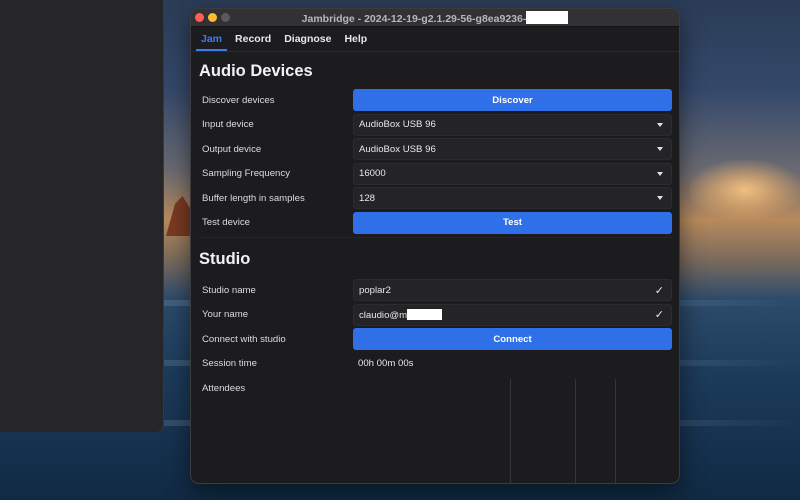 The width and height of the screenshot is (800, 500). What do you see at coordinates (244, 339) in the screenshot?
I see `connect-with-studio-label: Connect with studio` at bounding box center [244, 339].